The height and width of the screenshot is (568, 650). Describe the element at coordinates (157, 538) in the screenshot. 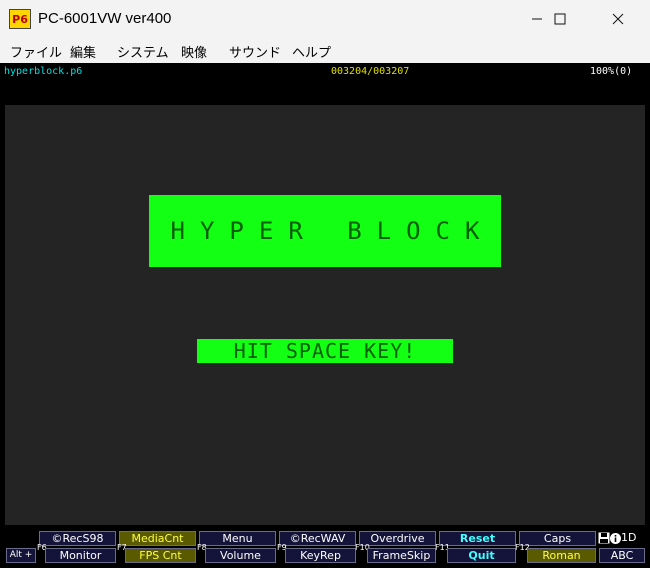

I see `fkey-alt-f7-mediacnt: MediaCnt` at that location.